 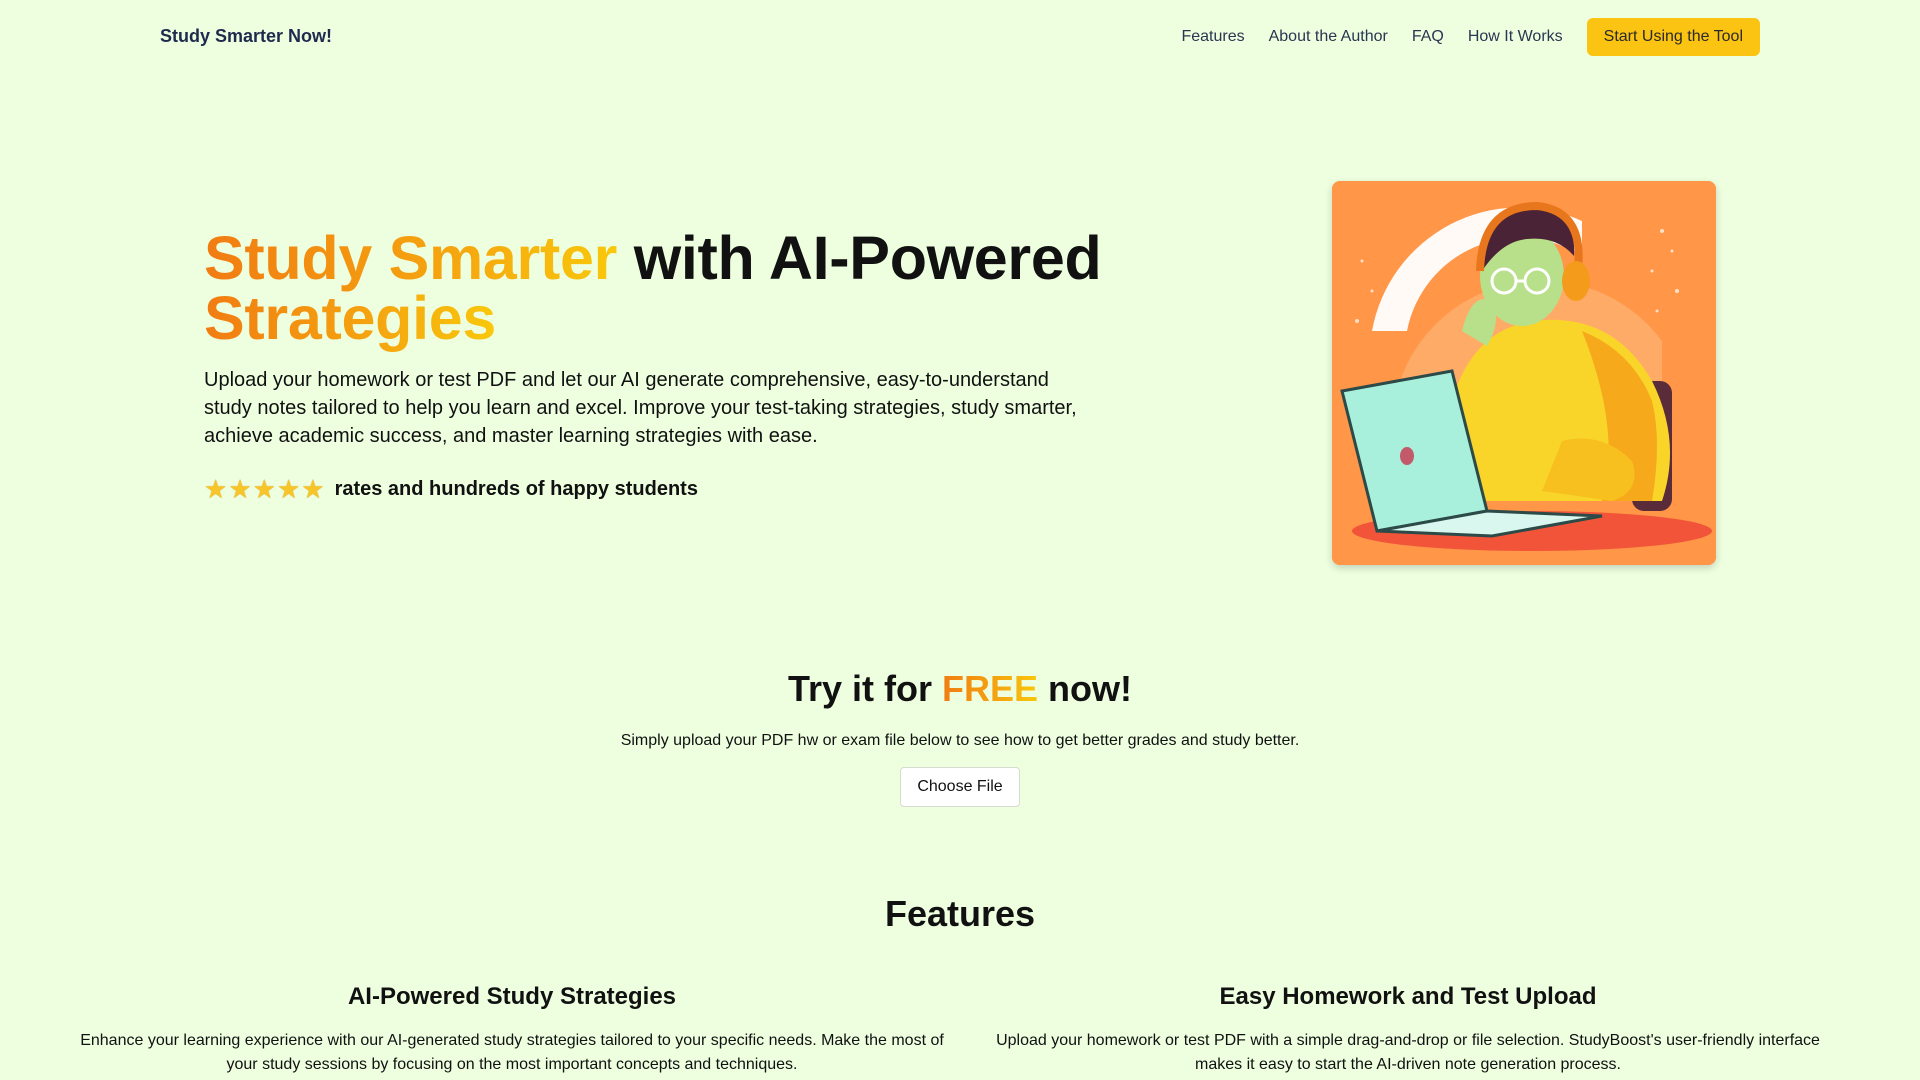 I want to click on start-tool-button: Start Using the Tool, so click(x=1673, y=37).